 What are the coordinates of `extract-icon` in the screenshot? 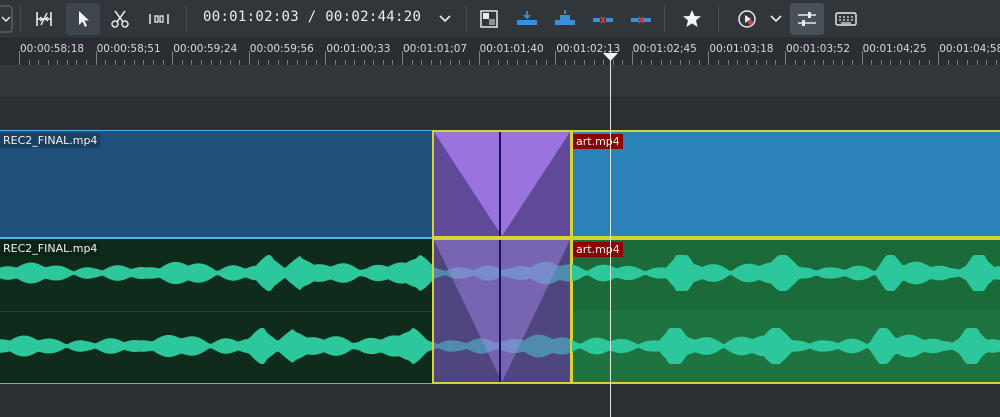 It's located at (641, 19).